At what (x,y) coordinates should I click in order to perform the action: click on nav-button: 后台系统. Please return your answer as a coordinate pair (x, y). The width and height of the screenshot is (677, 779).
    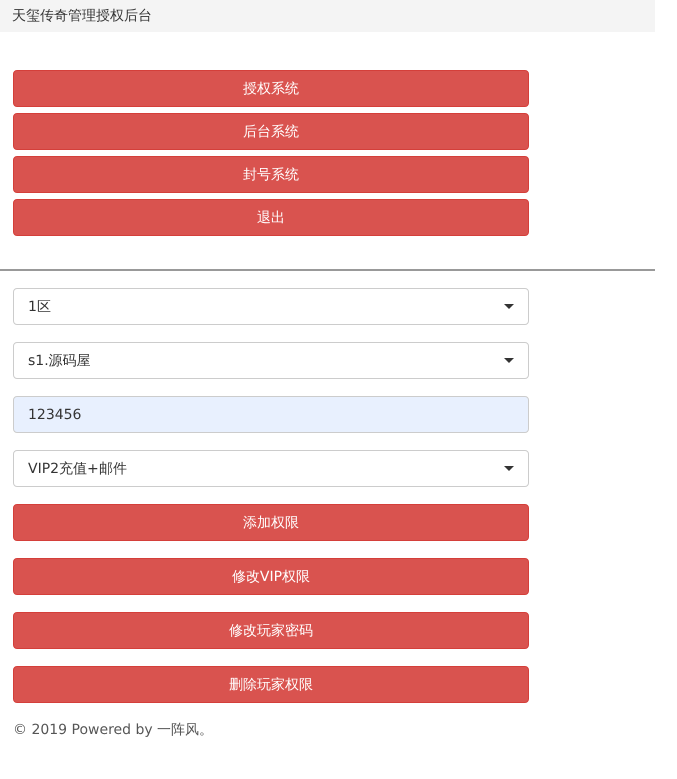
    Looking at the image, I should click on (271, 131).